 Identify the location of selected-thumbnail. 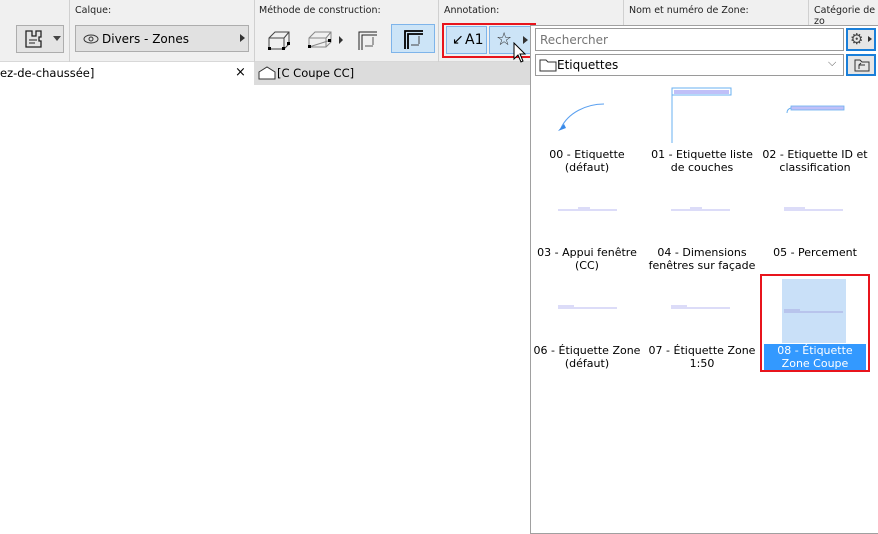
(814, 311).